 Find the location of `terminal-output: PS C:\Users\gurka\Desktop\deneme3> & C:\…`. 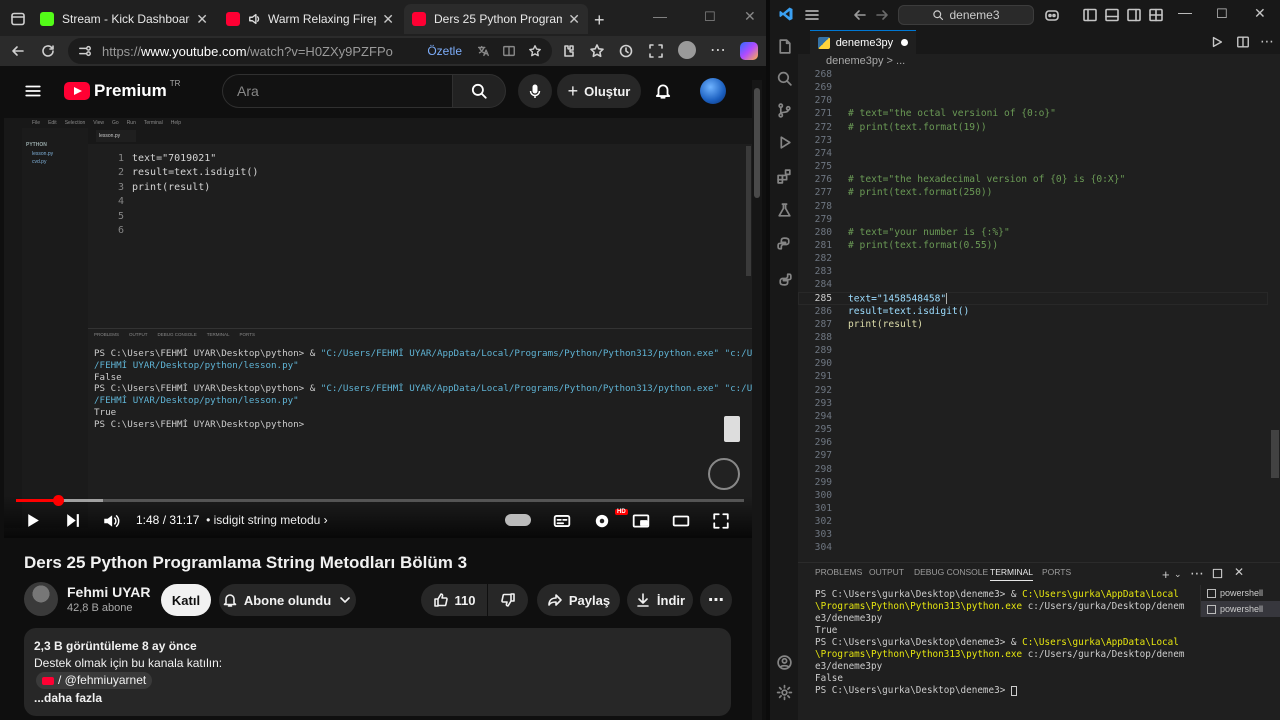

terminal-output: PS C:\Users\gurka\Desktop\deneme3> & C:\… is located at coordinates (1001, 643).